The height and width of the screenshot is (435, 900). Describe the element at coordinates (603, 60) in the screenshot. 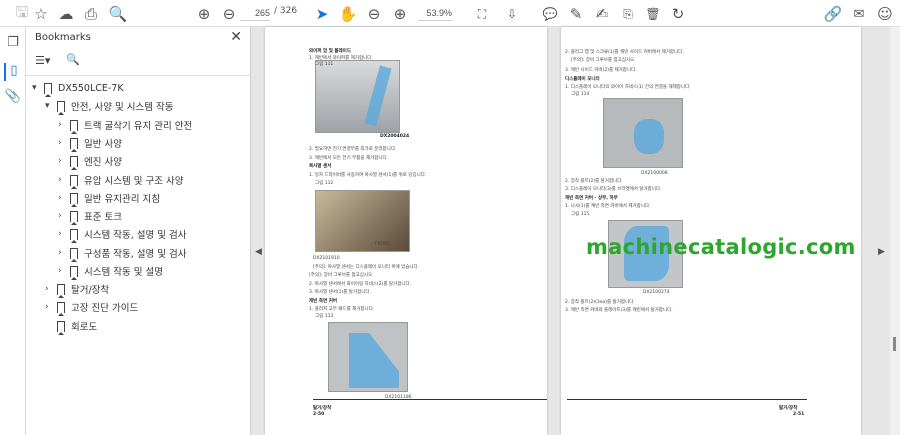

I see `page-text-line: [주의]: 장비 그루브를 참고십시오.` at that location.